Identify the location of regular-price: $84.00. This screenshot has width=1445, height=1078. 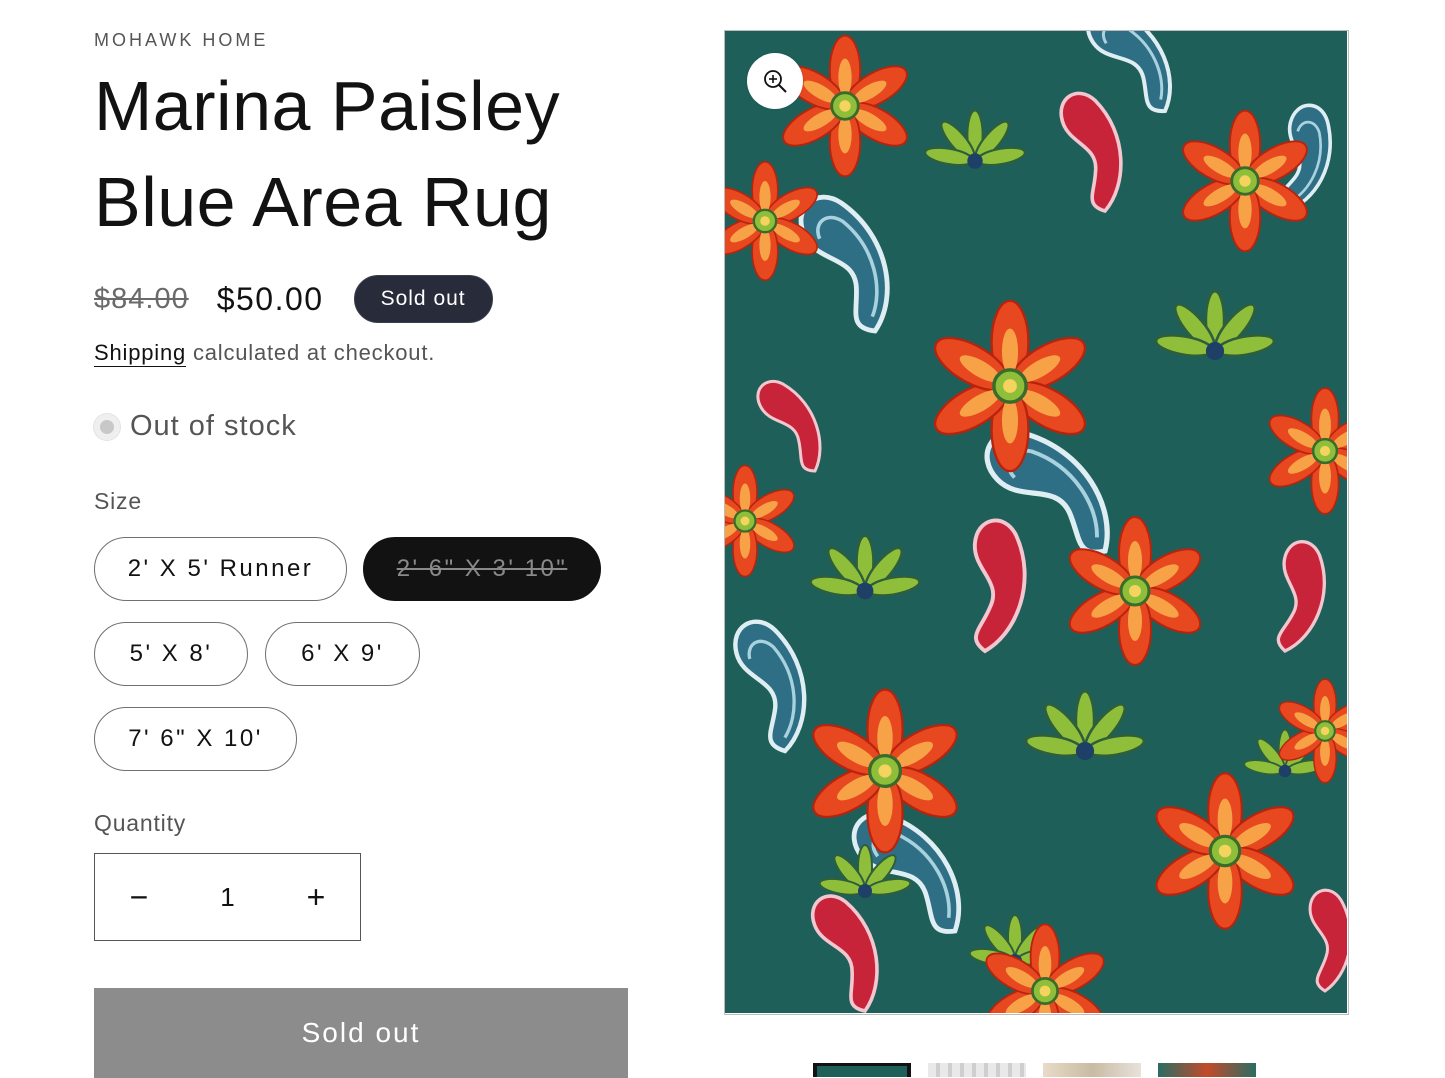
(141, 298).